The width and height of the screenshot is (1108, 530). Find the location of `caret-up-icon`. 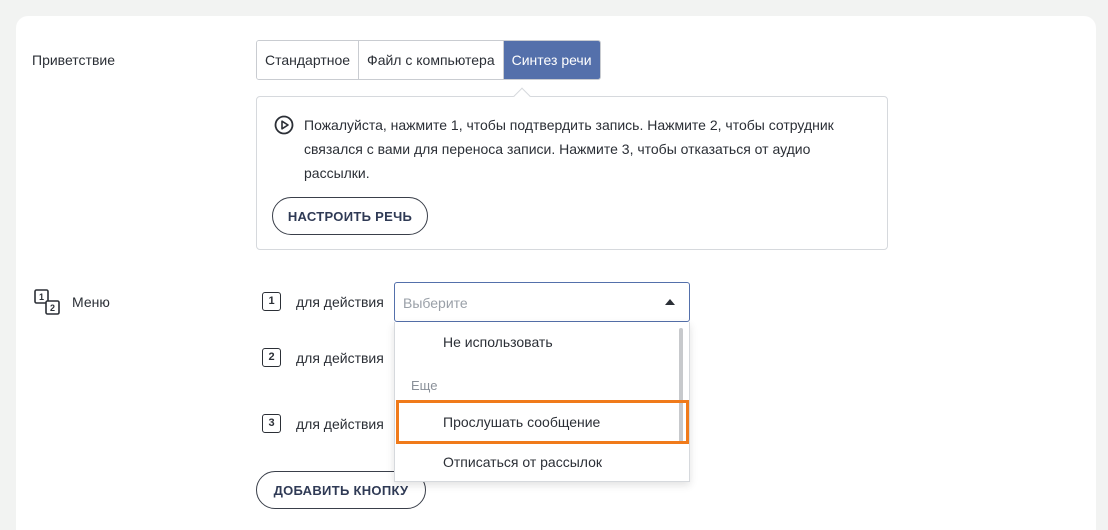

caret-up-icon is located at coordinates (670, 302).